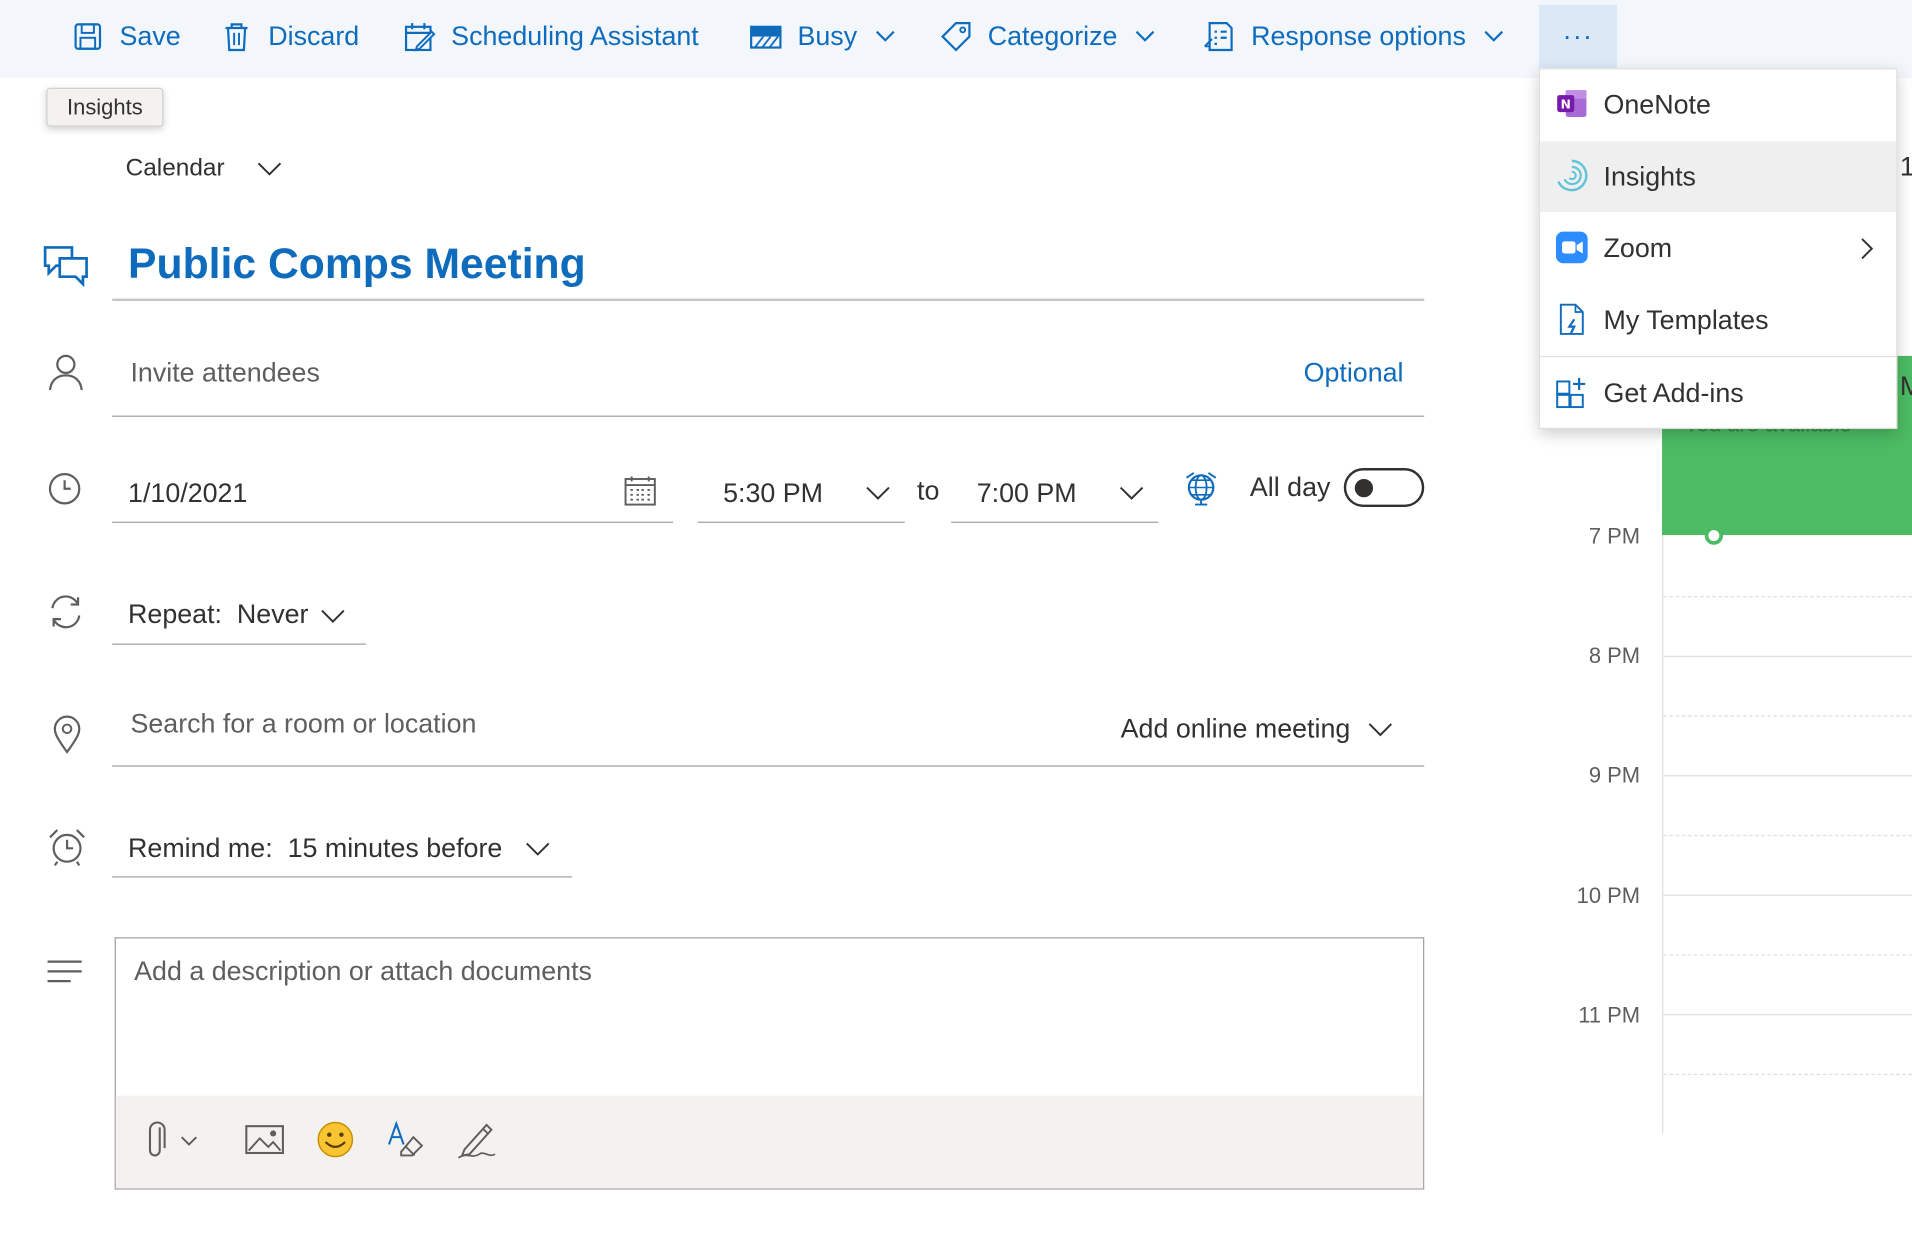  Describe the element at coordinates (363, 971) in the screenshot. I see `description-placeholder: Add a description or attach documents` at that location.